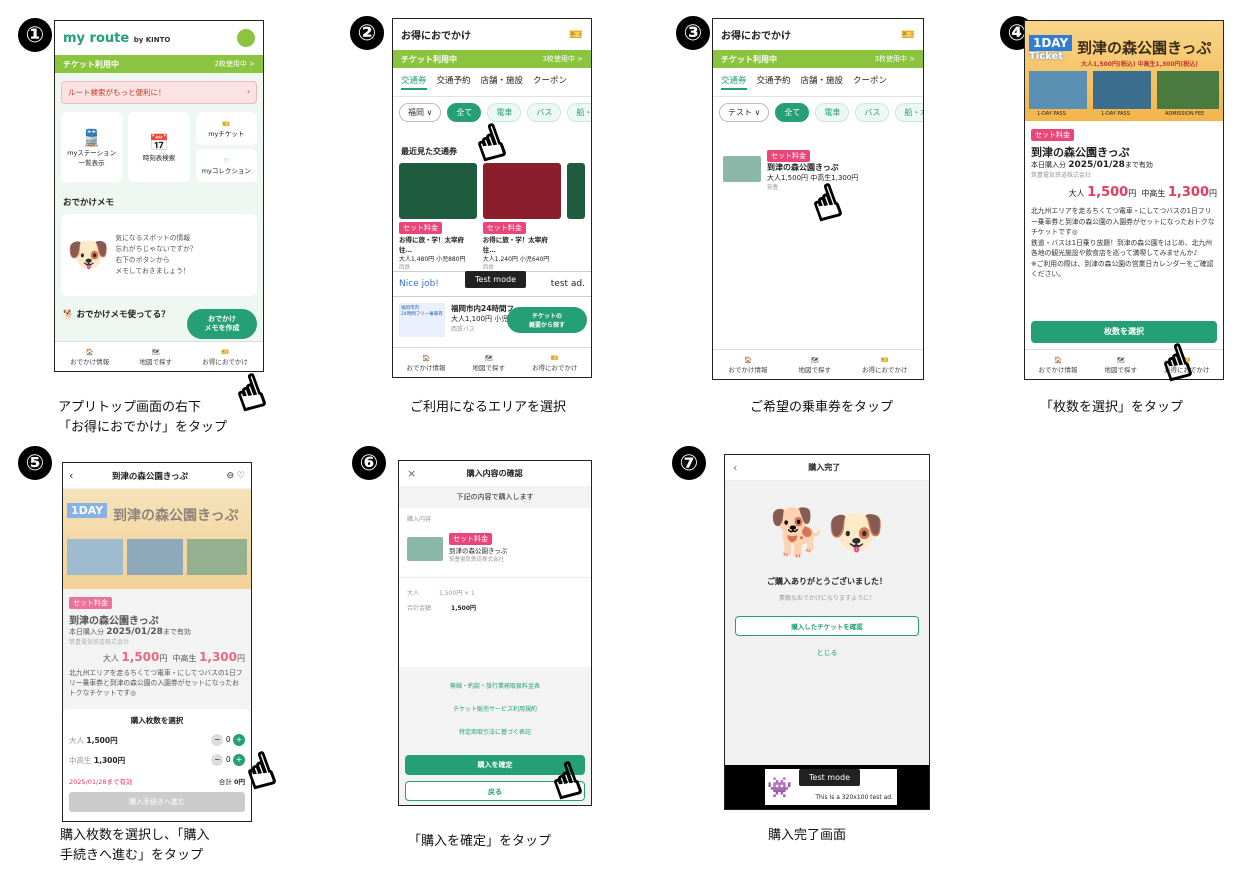  I want to click on area-select: テスト ∨, so click(744, 112).